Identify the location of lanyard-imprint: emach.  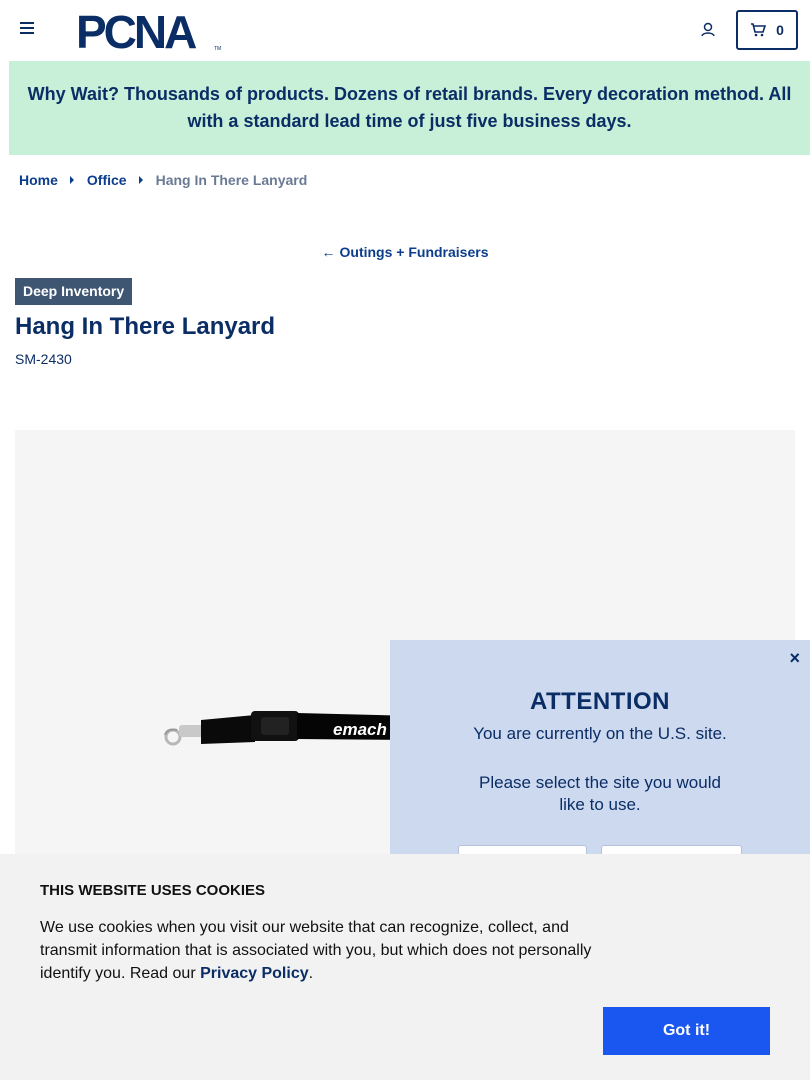
(360, 729).